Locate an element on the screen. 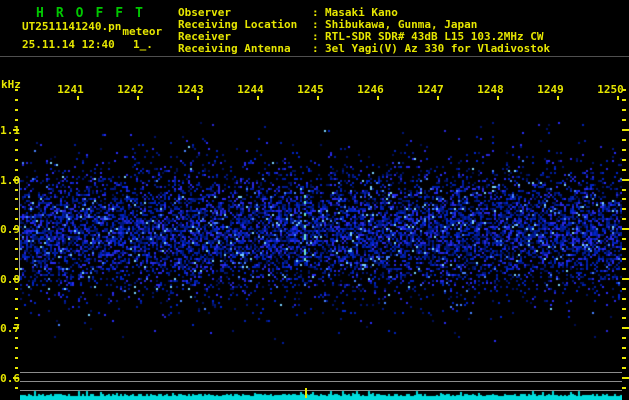 The width and height of the screenshot is (629, 400). header-divider is located at coordinates (314, 56).